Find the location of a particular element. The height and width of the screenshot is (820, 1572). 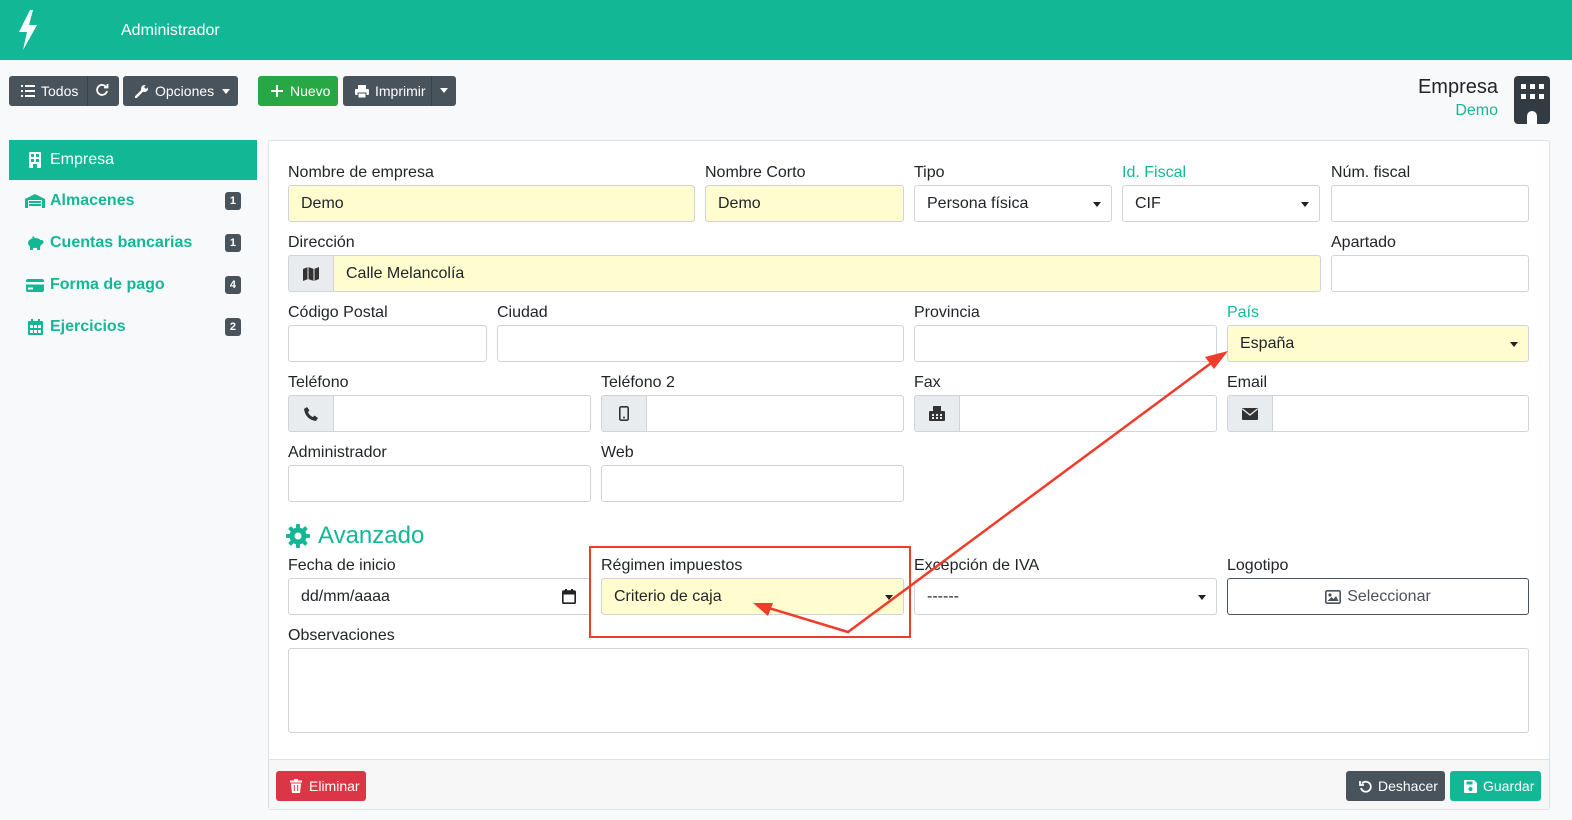

sidebar-item-label: Forma de pago is located at coordinates (107, 284).